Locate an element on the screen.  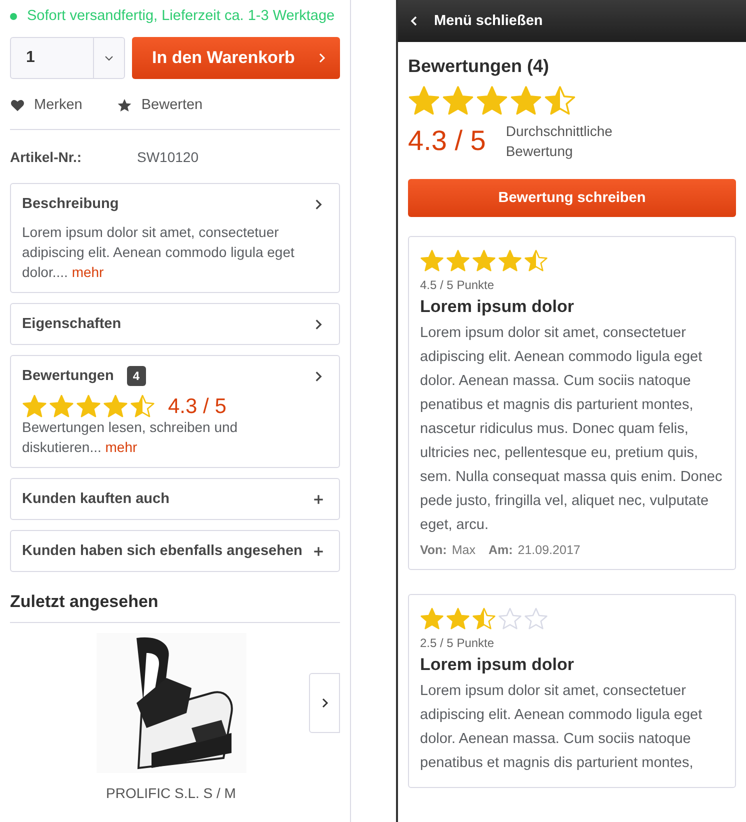
action-link: Merken is located at coordinates (46, 105).